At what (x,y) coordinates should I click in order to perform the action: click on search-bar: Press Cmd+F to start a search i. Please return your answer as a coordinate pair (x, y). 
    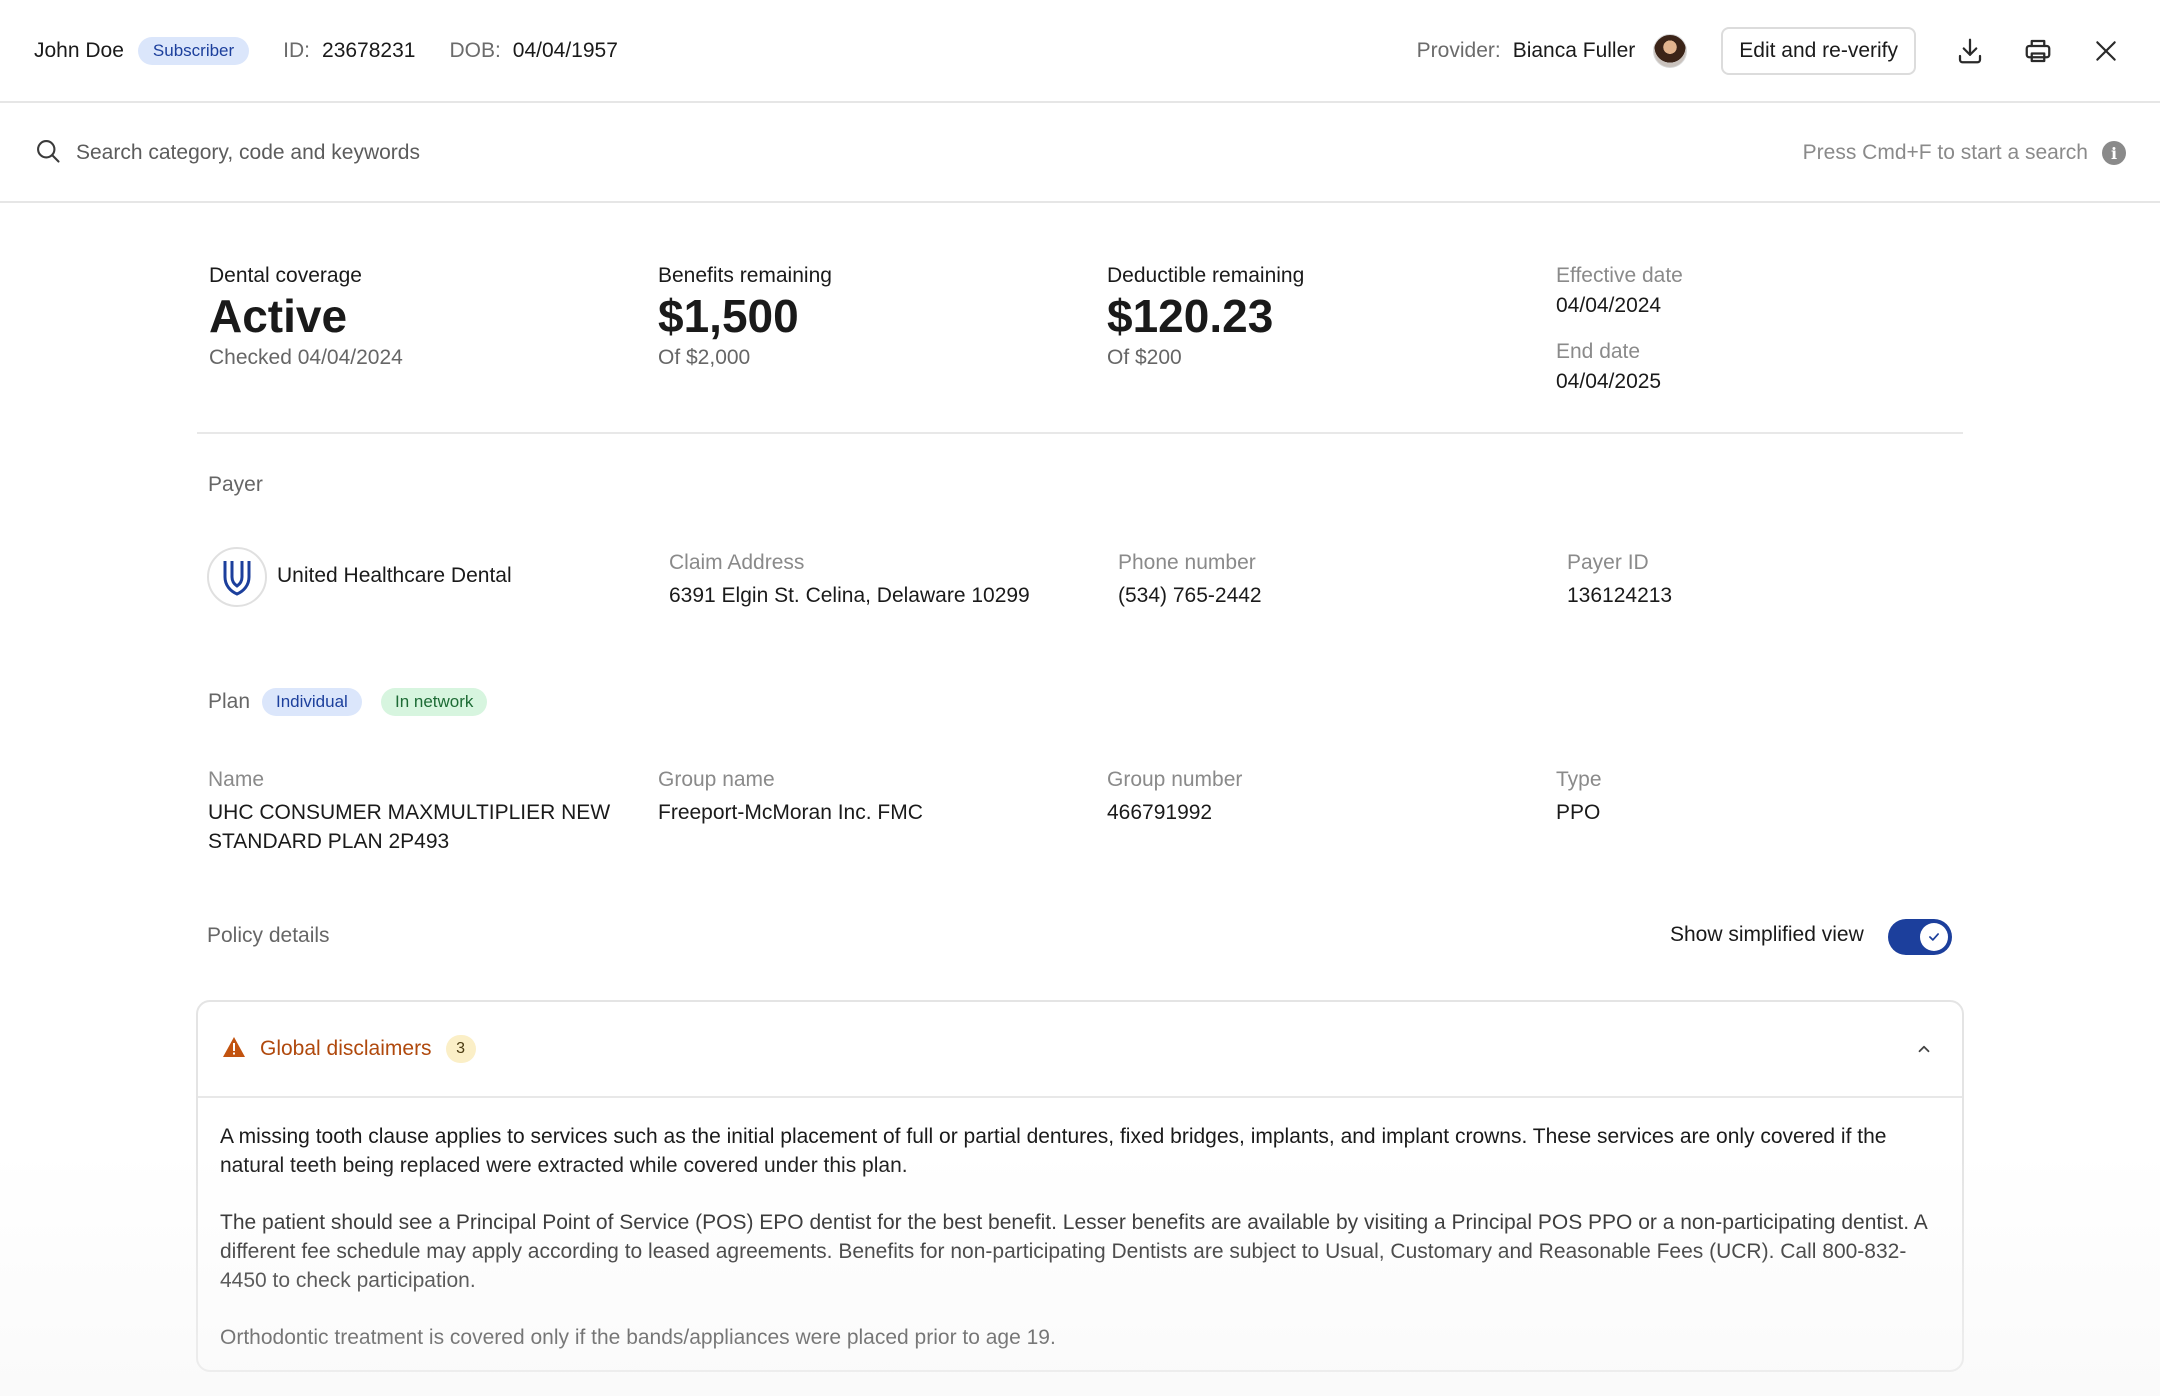
    Looking at the image, I should click on (1080, 154).